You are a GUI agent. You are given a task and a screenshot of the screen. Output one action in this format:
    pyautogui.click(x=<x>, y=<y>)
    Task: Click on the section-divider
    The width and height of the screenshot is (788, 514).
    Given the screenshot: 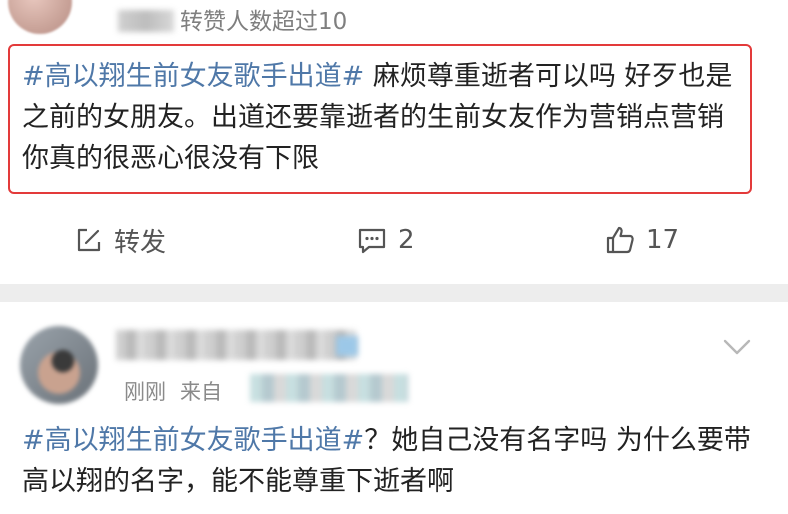 What is the action you would take?
    pyautogui.click(x=394, y=294)
    